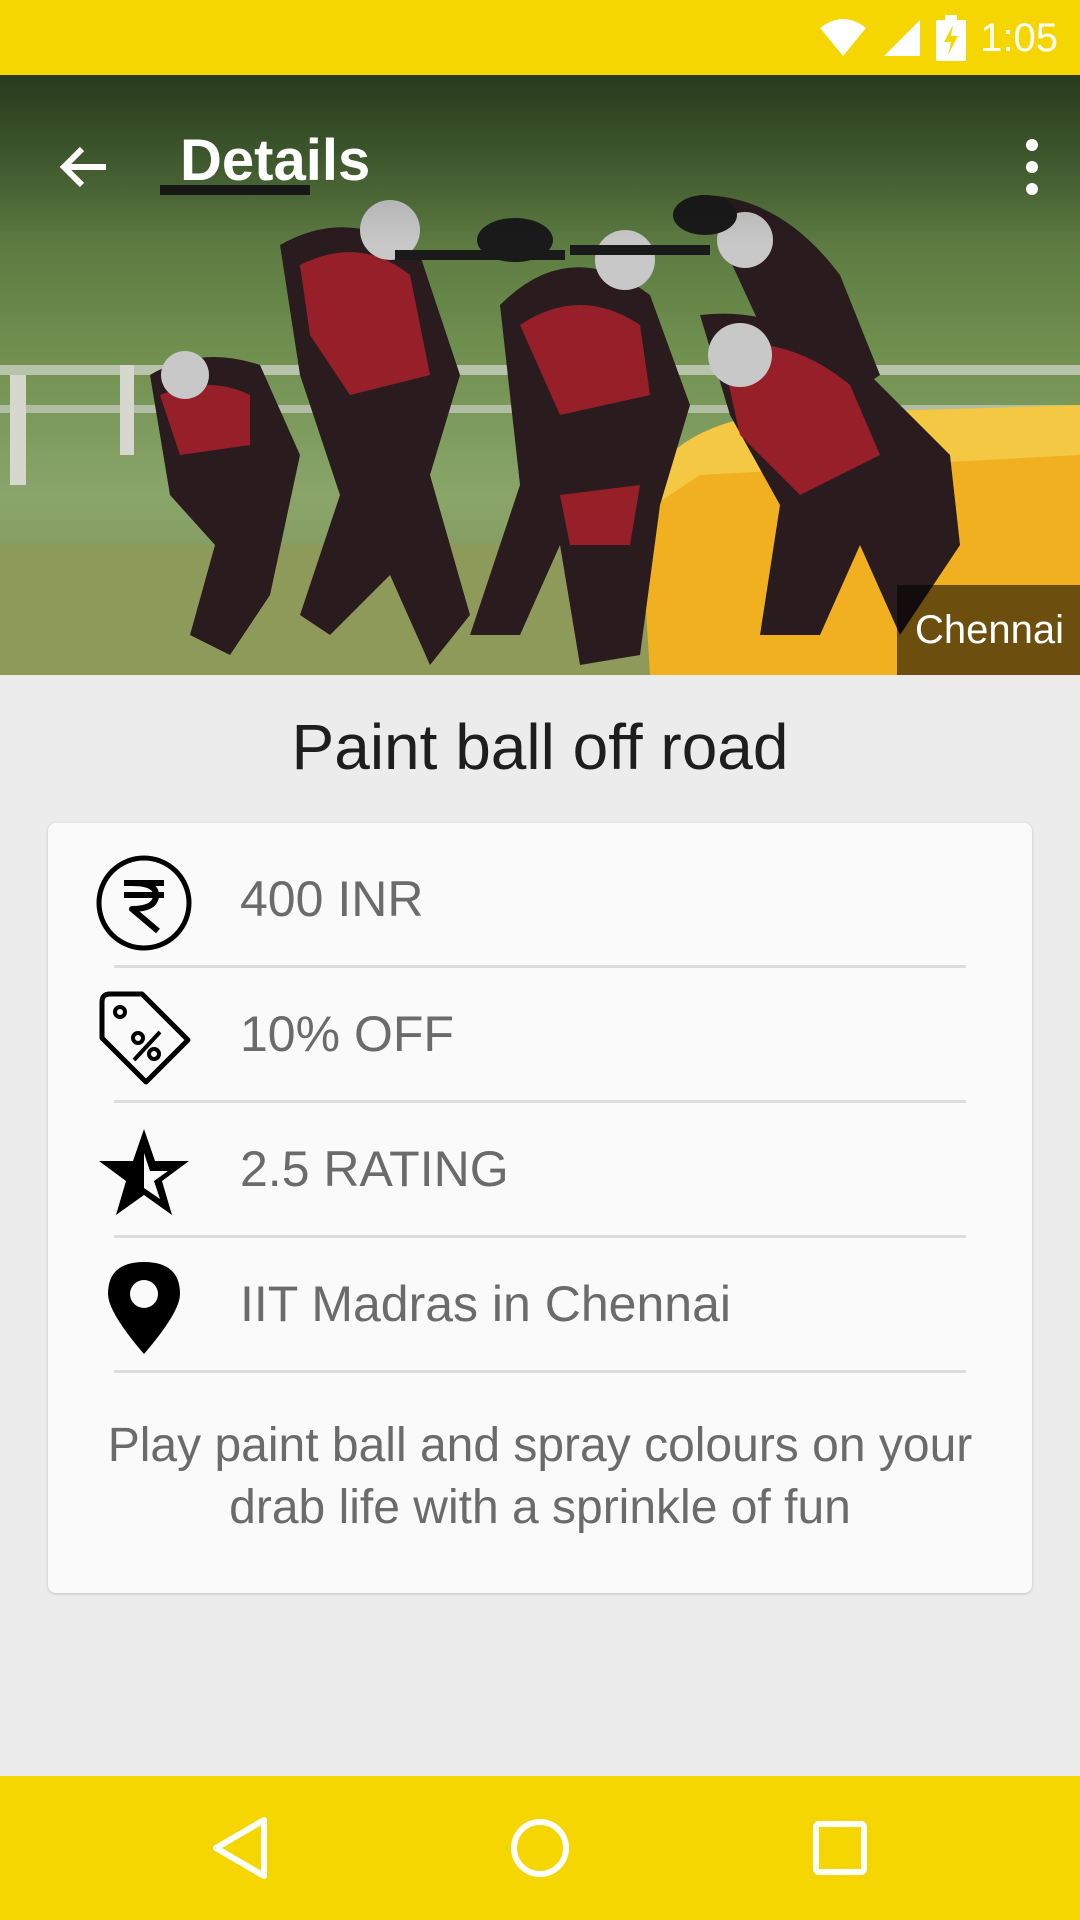  Describe the element at coordinates (532, 1035) in the screenshot. I see `discount-row: 10% OFF` at that location.